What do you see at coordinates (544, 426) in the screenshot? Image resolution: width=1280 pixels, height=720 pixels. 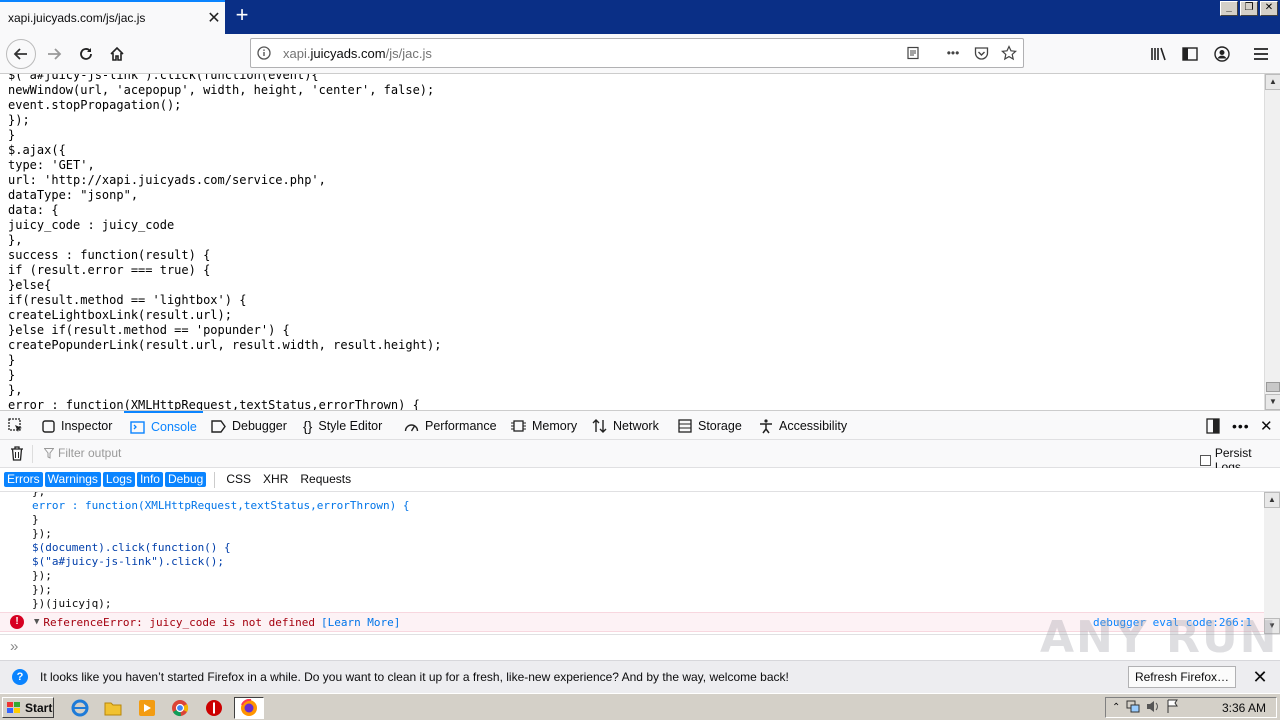 I see `tab-memory: Memory` at bounding box center [544, 426].